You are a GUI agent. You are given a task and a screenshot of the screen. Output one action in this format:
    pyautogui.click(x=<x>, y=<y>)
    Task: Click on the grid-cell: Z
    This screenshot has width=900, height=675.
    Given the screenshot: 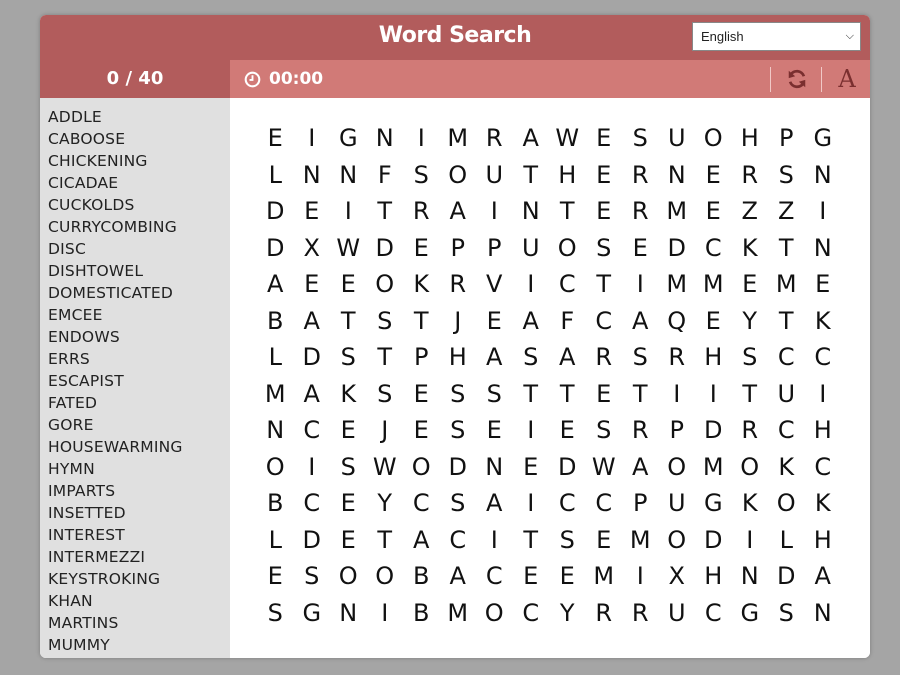 What is the action you would take?
    pyautogui.click(x=786, y=211)
    